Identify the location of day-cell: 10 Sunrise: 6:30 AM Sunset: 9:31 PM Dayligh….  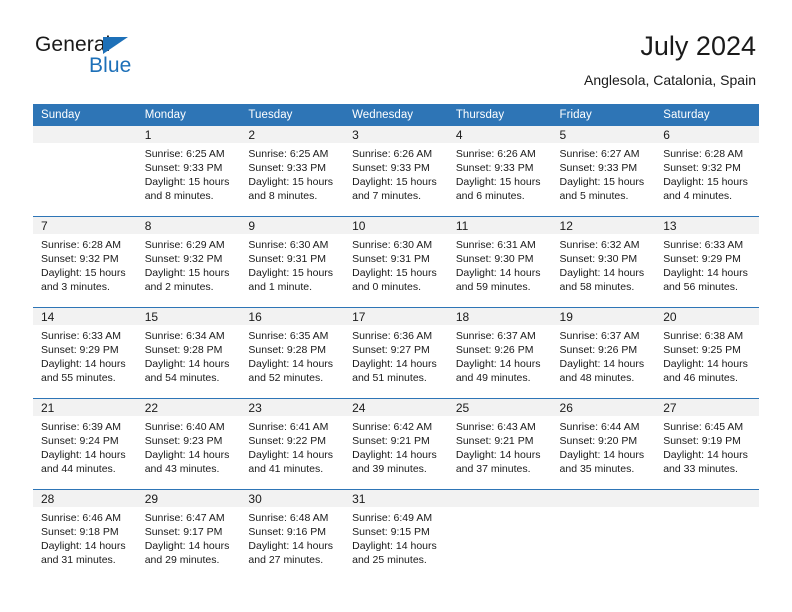
(396, 262).